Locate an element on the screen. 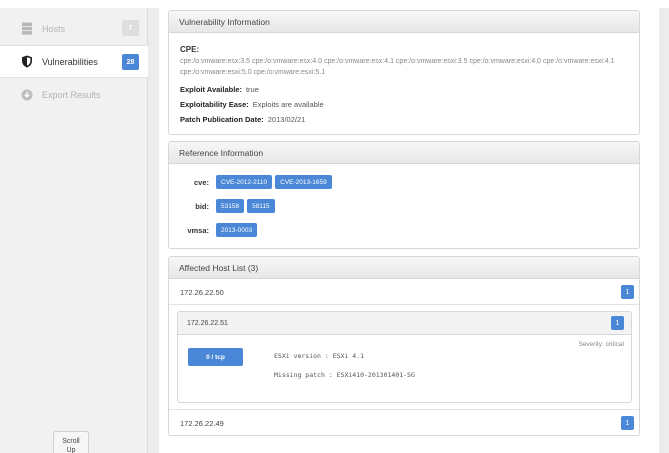  sidebar-item-export-results: Export Results is located at coordinates (74, 94).